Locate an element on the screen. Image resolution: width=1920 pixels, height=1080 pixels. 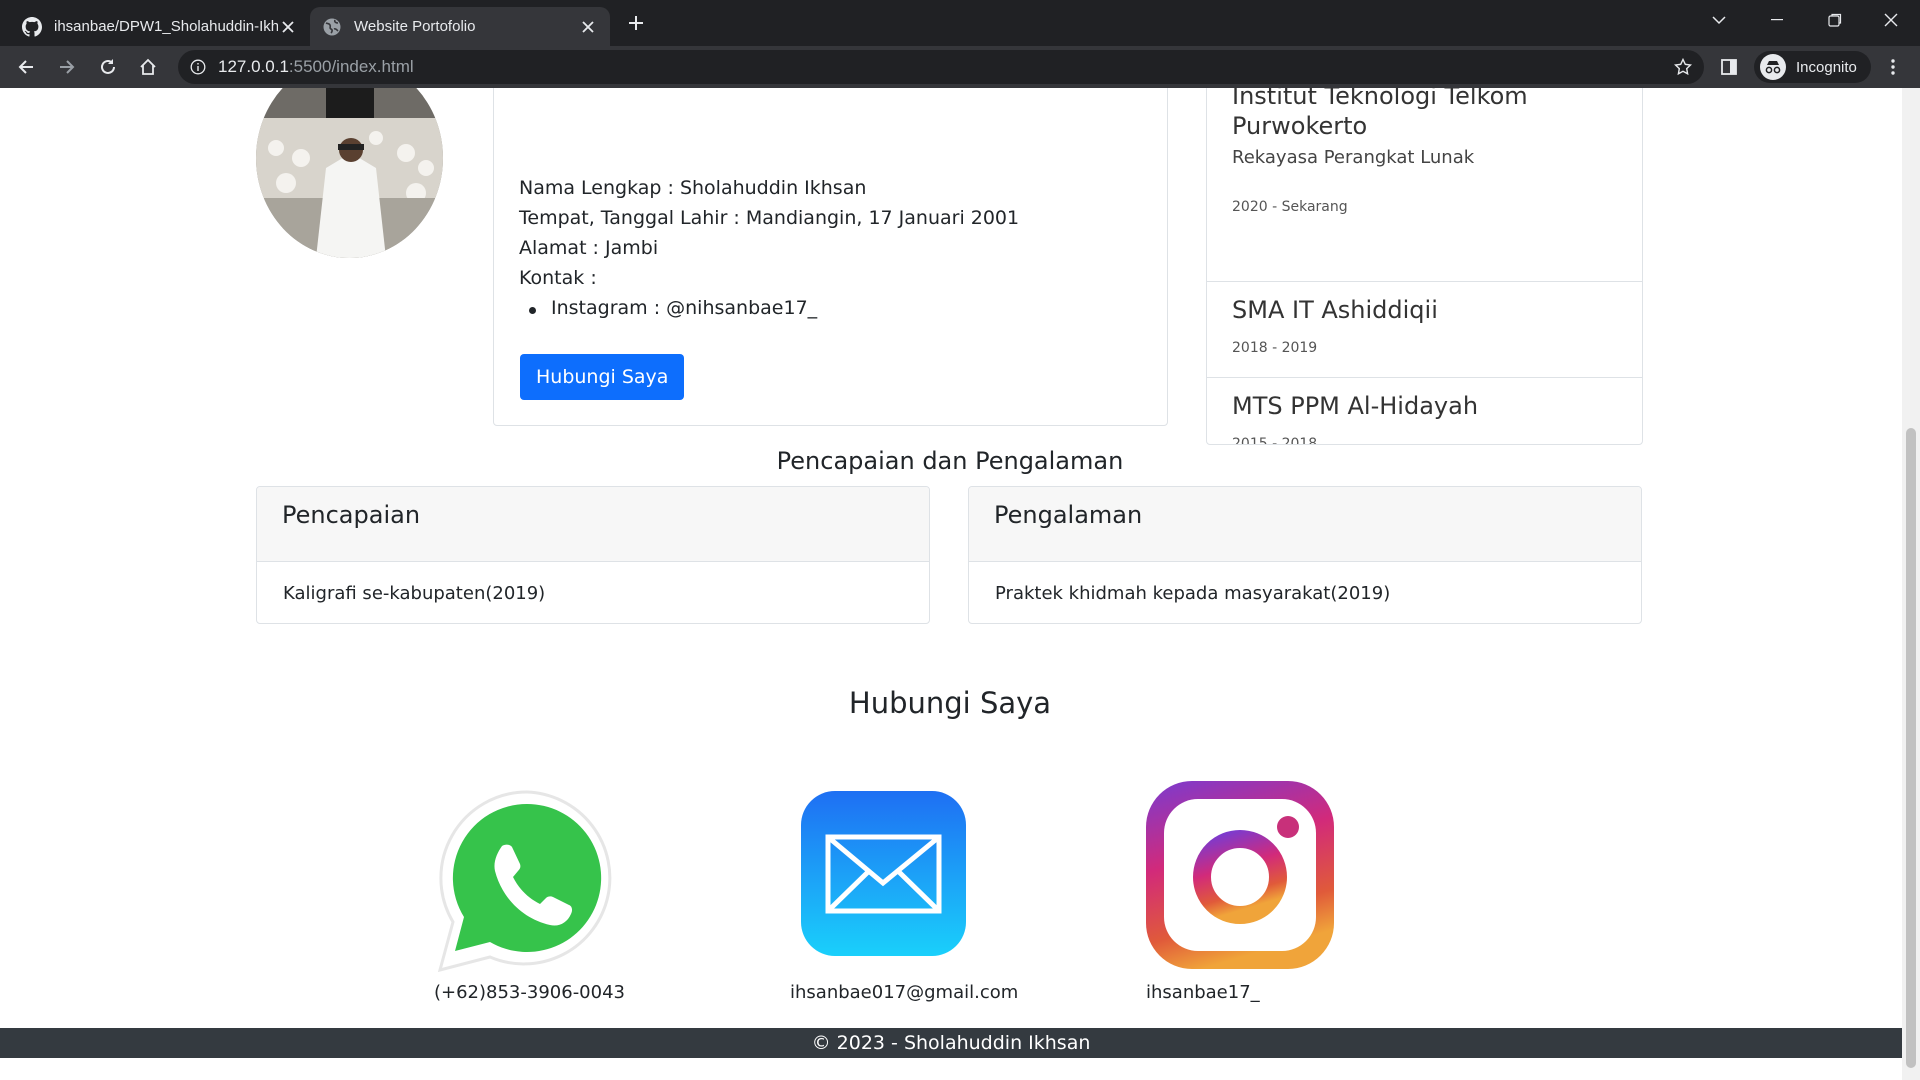
vertical-scrollbar is located at coordinates (1911, 584).